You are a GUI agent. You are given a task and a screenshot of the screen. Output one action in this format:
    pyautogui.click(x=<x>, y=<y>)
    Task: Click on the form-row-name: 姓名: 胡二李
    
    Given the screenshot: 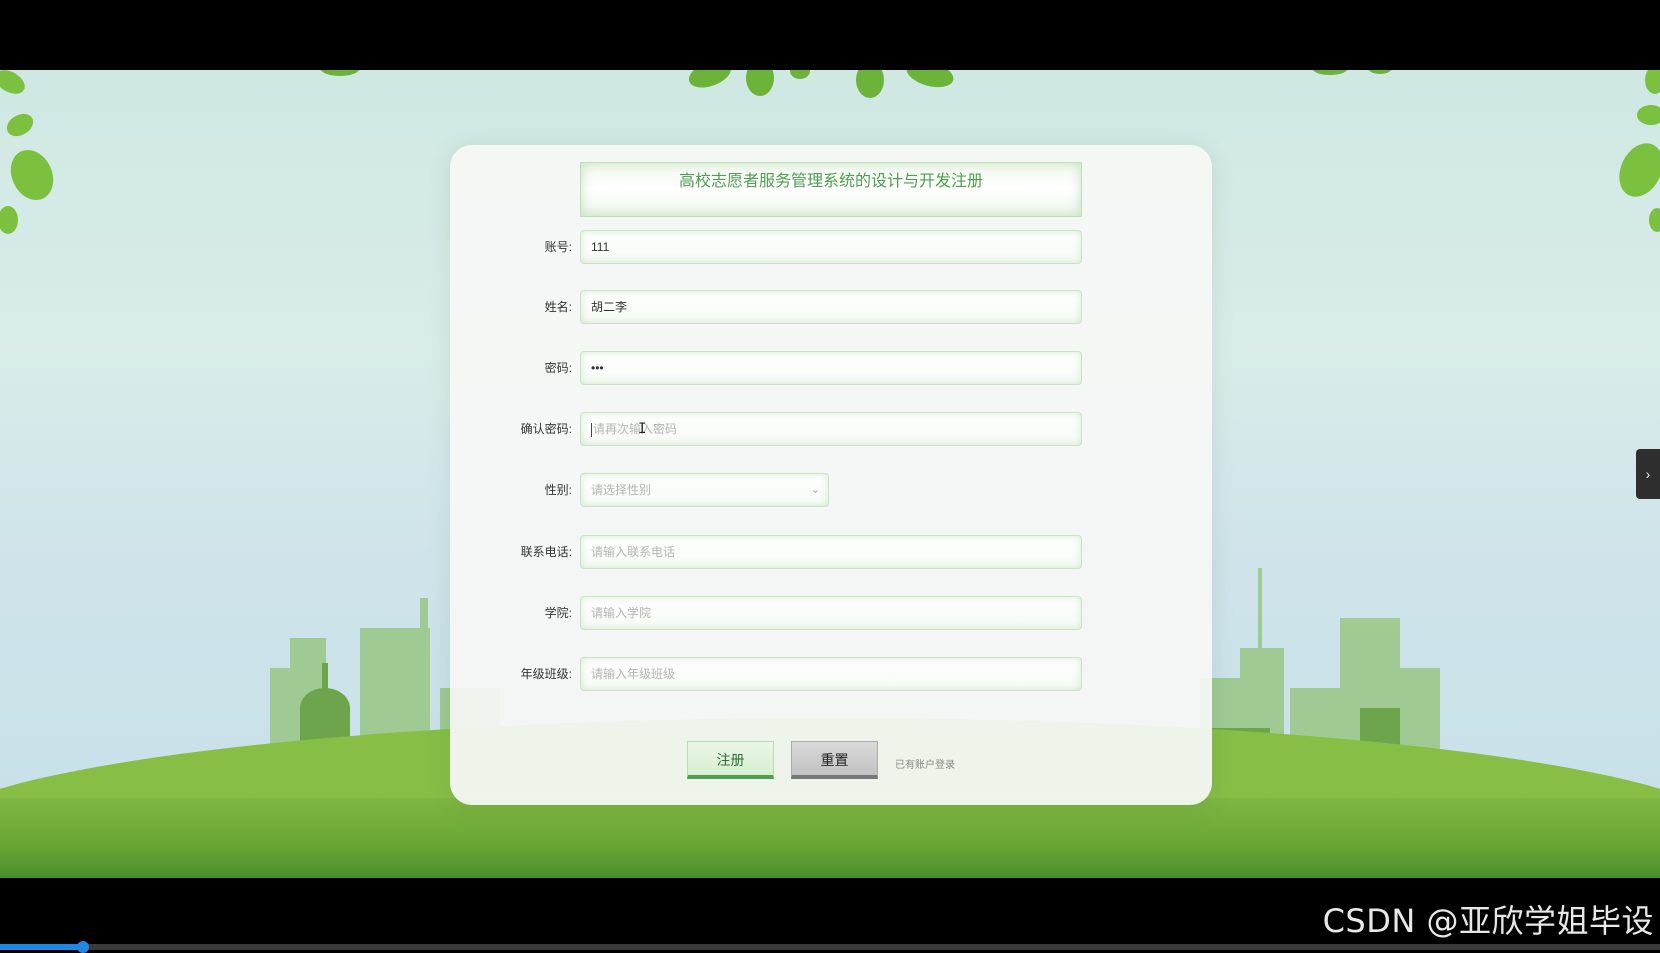 What is the action you would take?
    pyautogui.click(x=831, y=307)
    